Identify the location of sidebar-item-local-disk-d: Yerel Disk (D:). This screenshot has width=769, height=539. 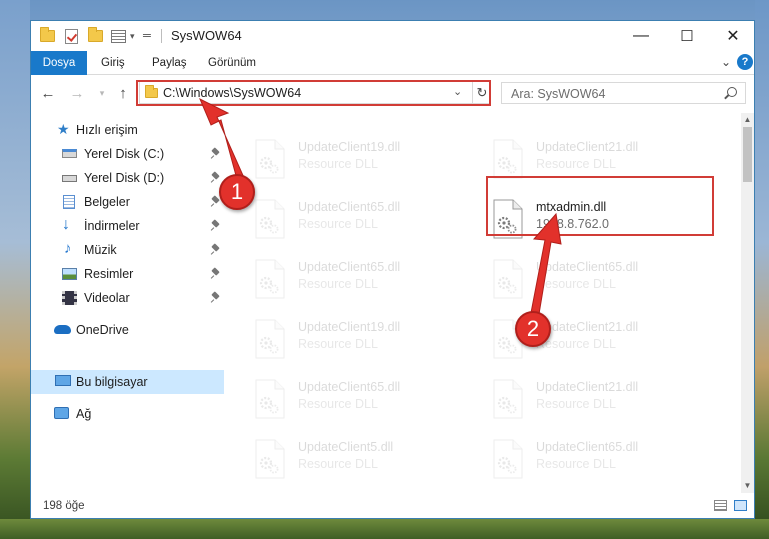
(127, 178).